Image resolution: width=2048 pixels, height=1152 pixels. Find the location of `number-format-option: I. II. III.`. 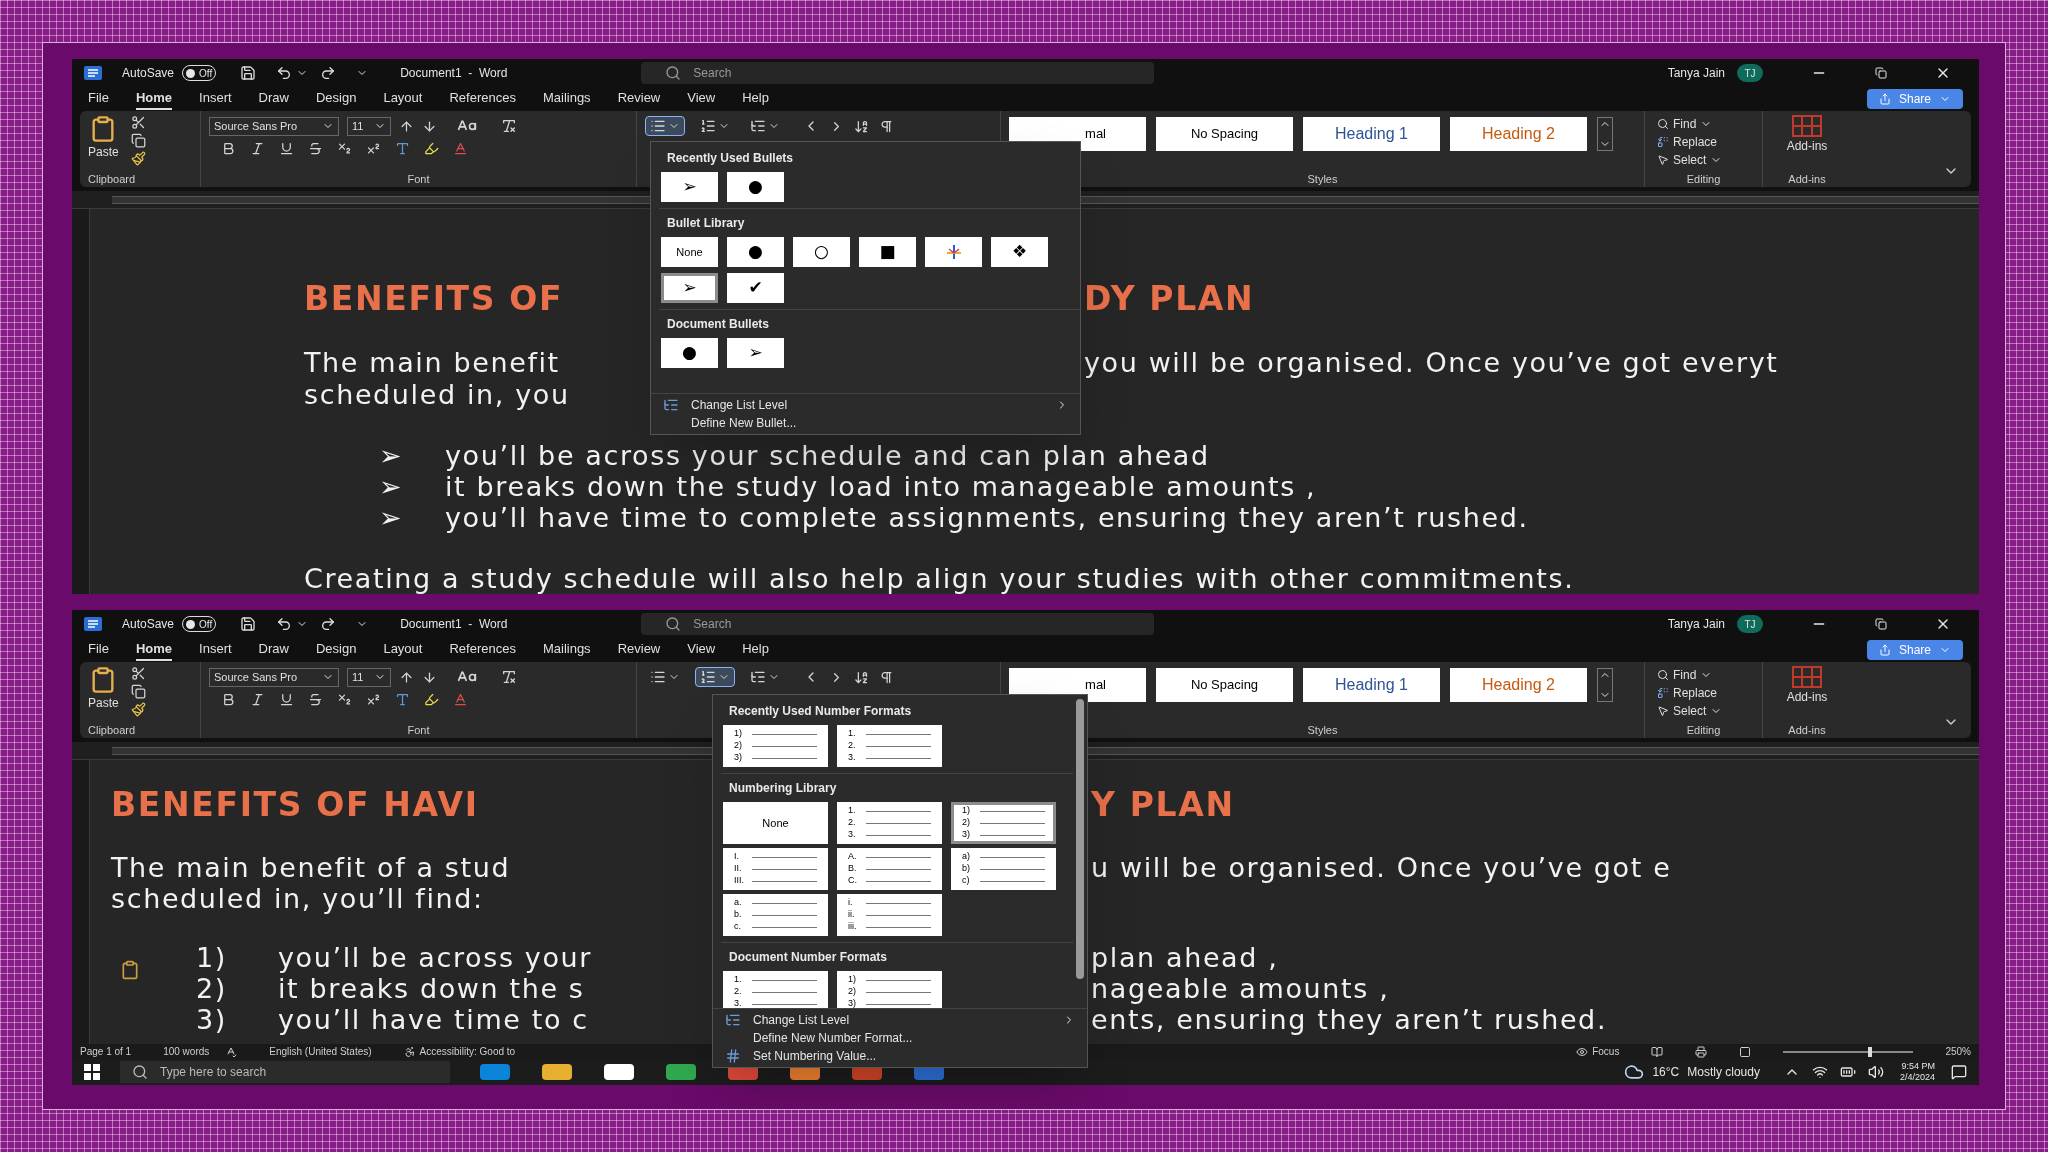

number-format-option: I. II. III. is located at coordinates (775, 869).